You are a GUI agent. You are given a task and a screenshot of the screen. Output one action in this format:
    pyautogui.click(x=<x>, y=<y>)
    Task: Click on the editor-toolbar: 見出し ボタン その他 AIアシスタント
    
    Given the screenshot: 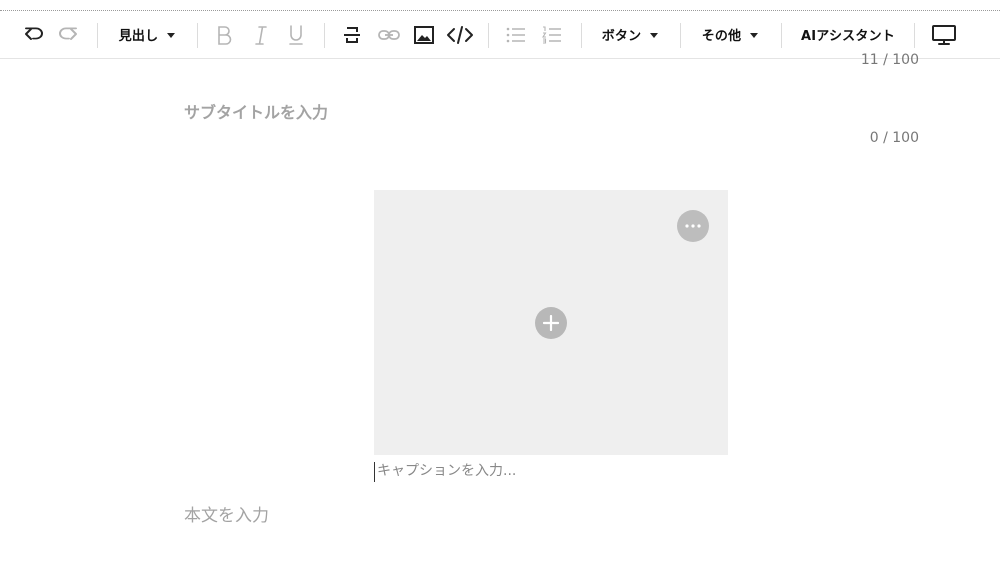 What is the action you would take?
    pyautogui.click(x=500, y=35)
    